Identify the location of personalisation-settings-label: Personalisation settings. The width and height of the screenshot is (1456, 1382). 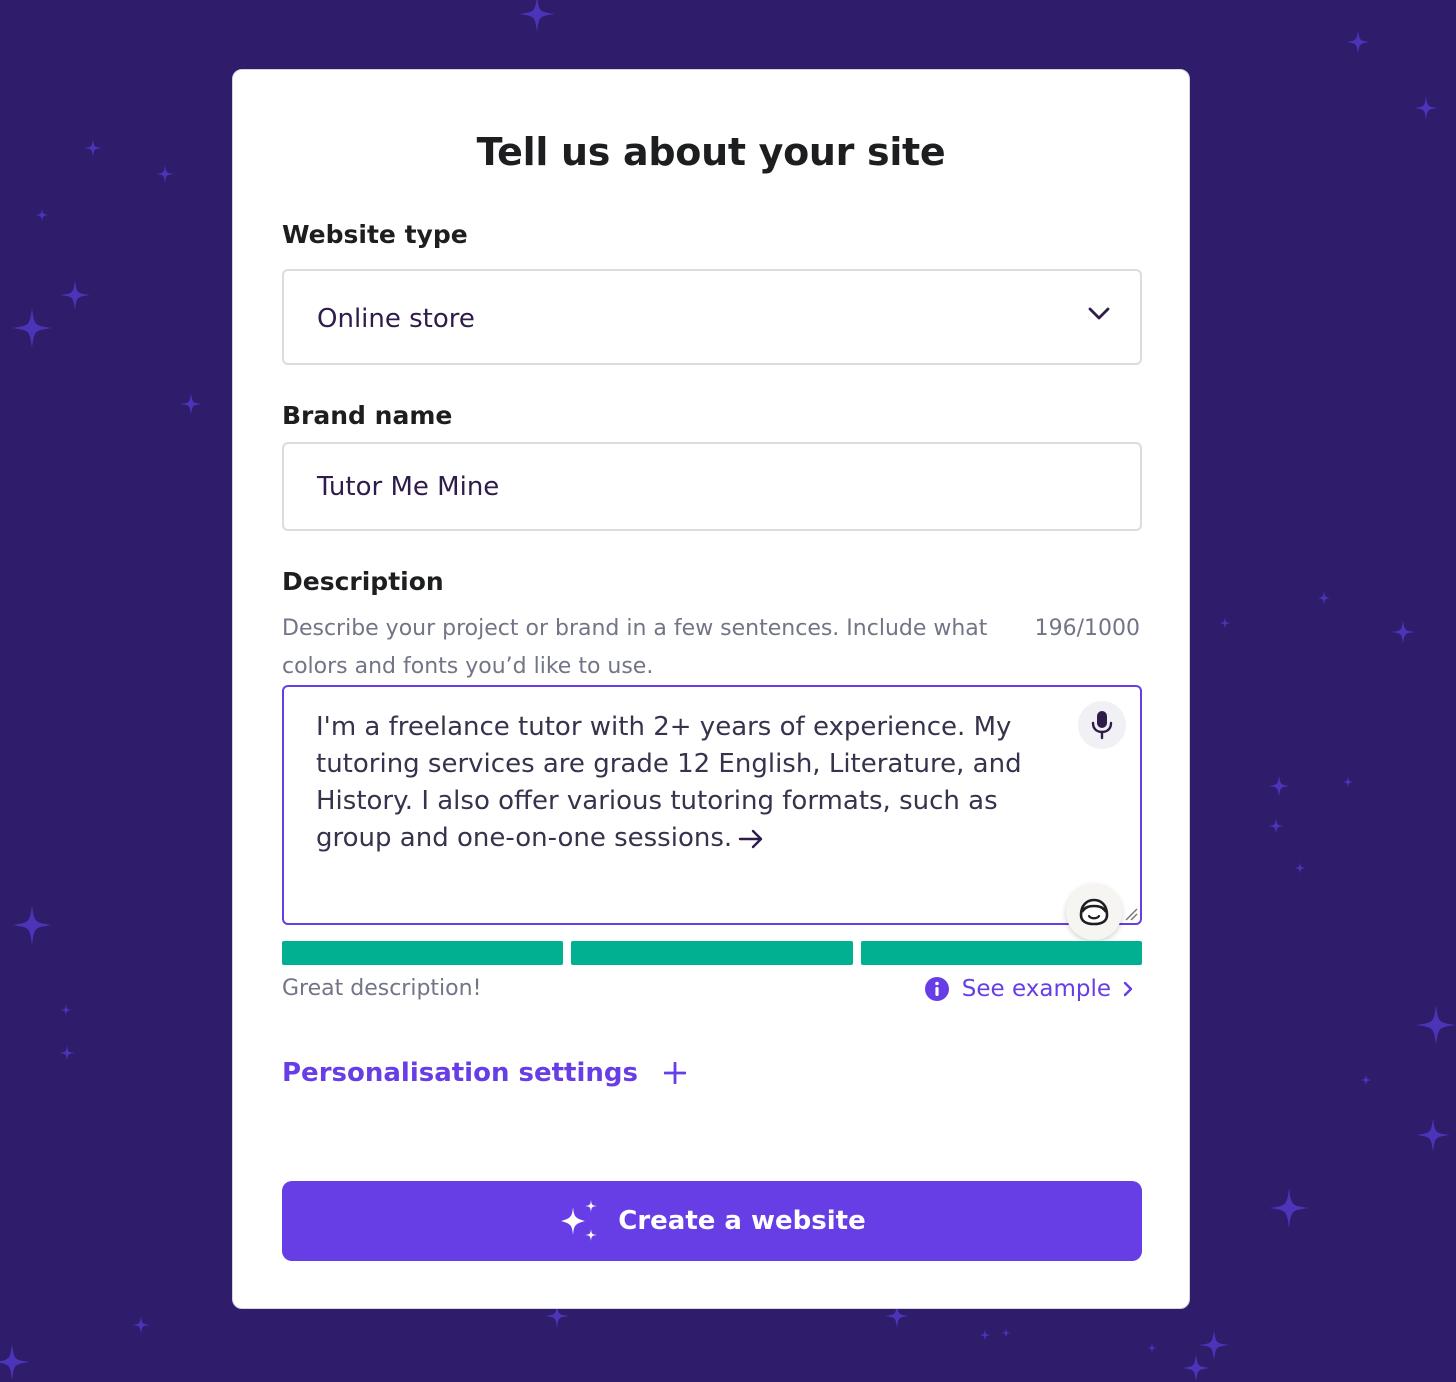
(460, 1073).